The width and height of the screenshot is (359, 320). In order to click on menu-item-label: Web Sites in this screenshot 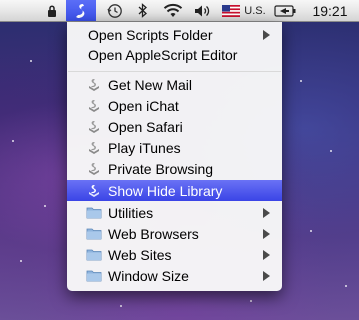, I will do `click(140, 254)`.